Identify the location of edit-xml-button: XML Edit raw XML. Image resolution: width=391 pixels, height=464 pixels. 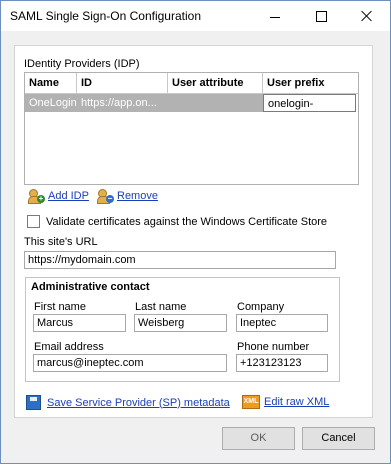
(285, 402).